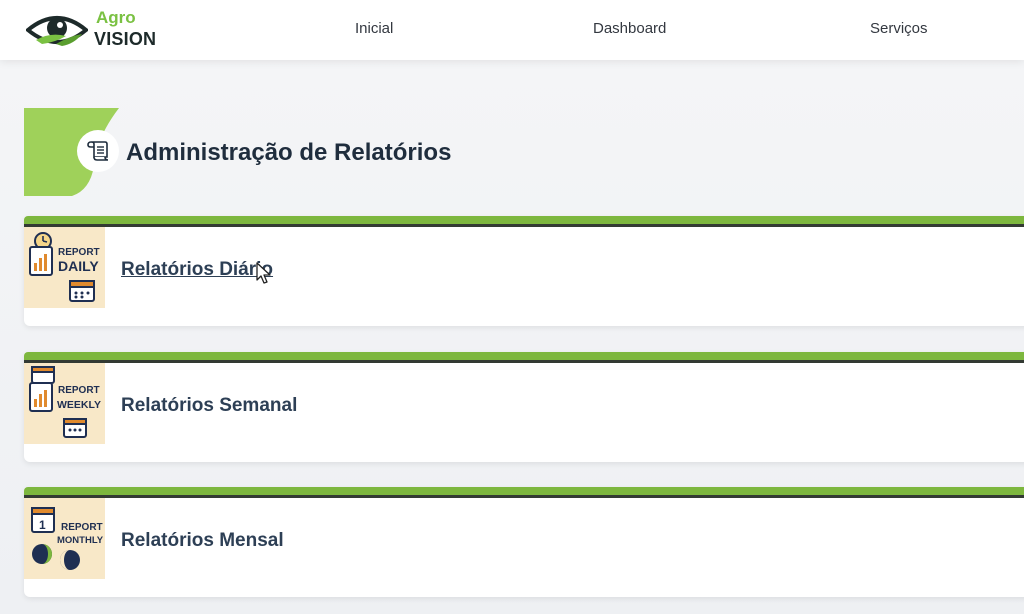  I want to click on agro-vision-logo: Agro VISION, so click(101, 31).